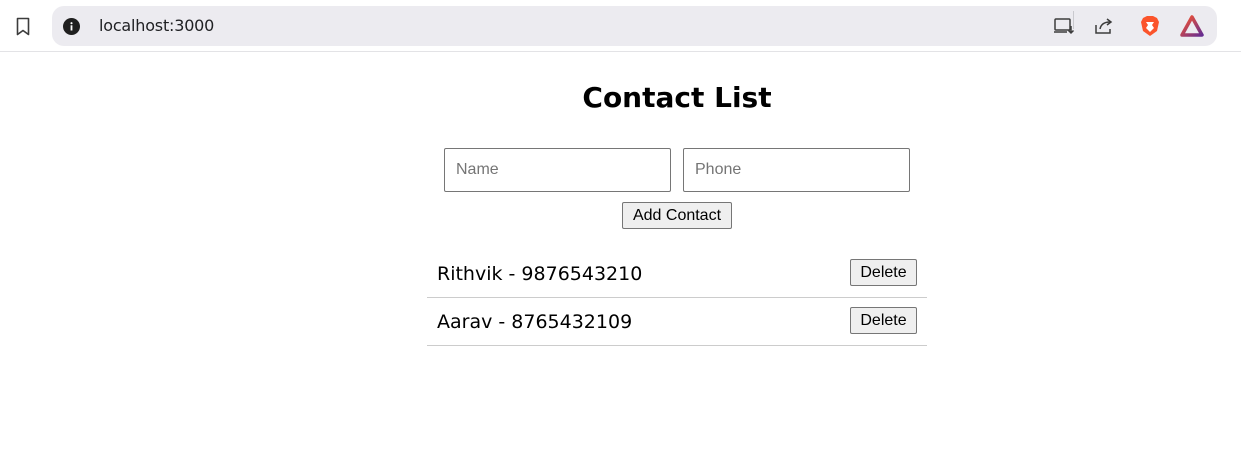 The height and width of the screenshot is (462, 1241). I want to click on address-bar: localhost:3000, so click(634, 26).